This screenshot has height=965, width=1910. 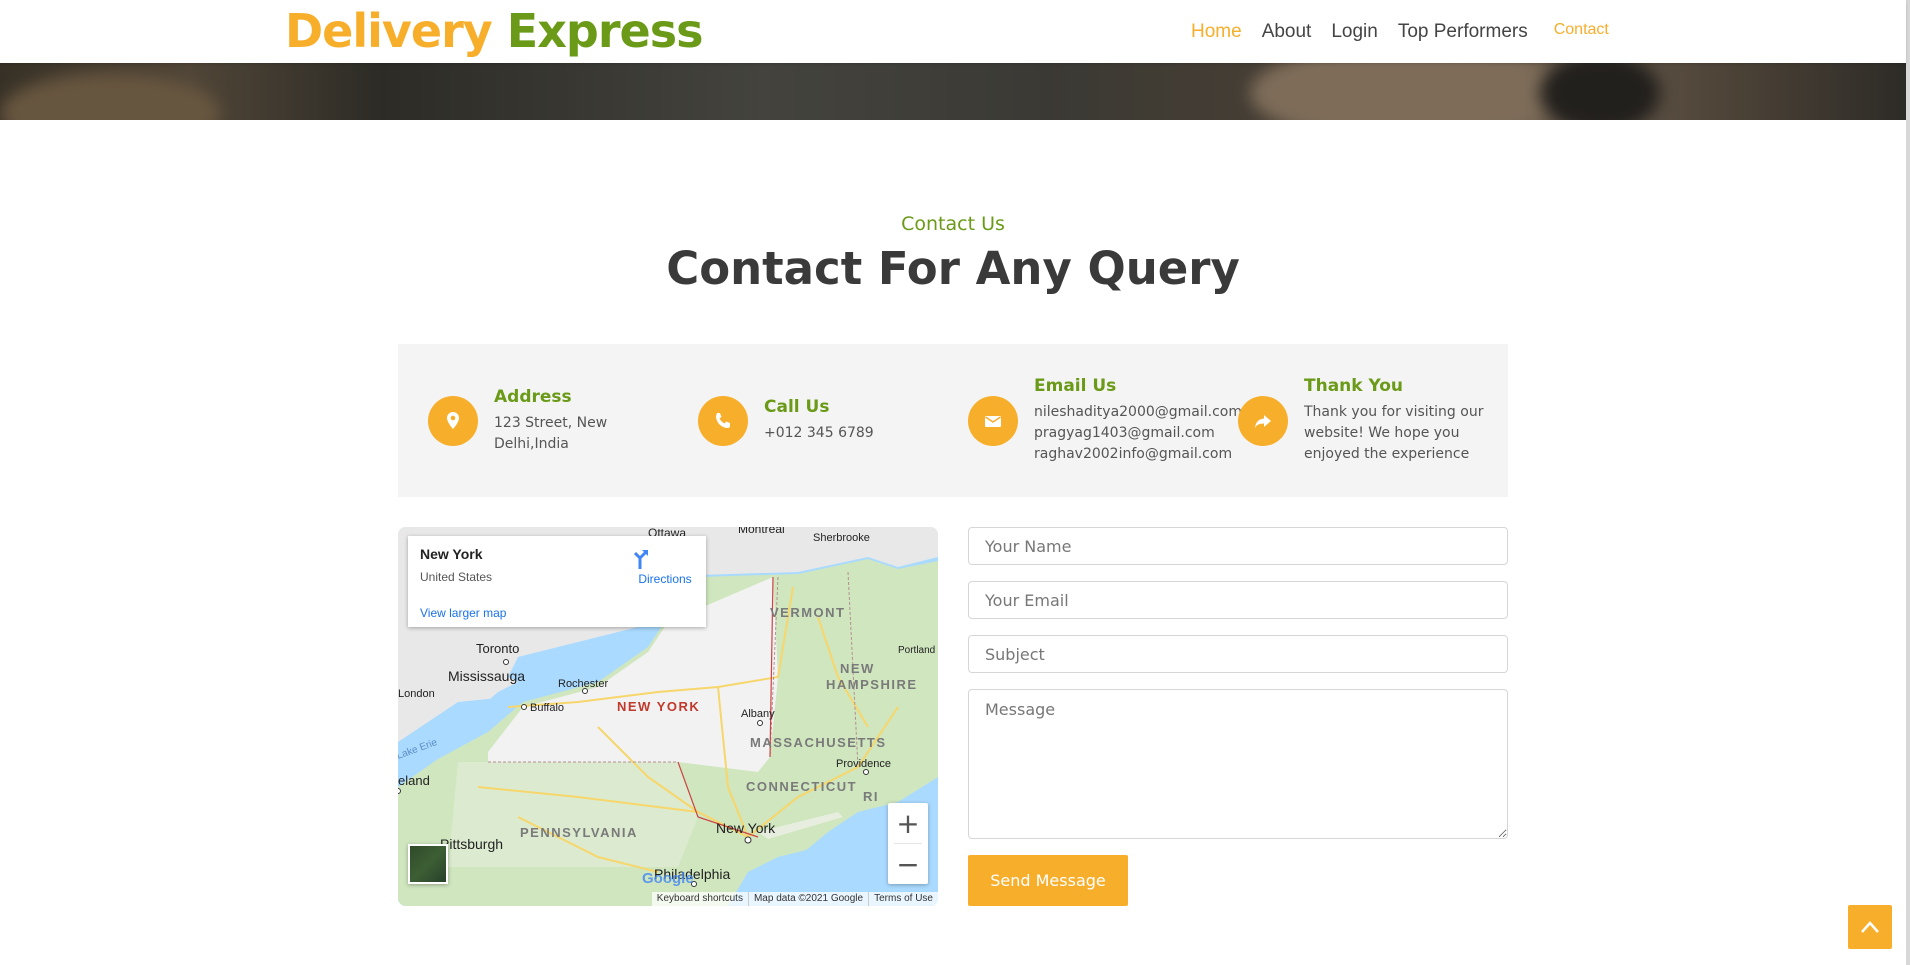 What do you see at coordinates (486, 676) in the screenshot?
I see `map-label-mississauga: Mississauga` at bounding box center [486, 676].